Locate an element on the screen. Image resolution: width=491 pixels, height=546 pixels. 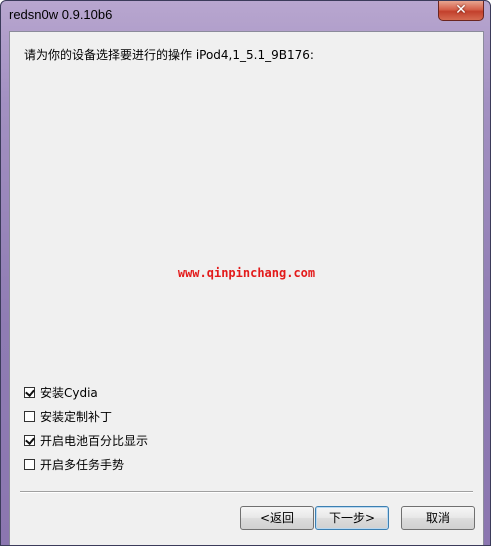
watermark-text: www.qinpinchang.com is located at coordinates (246, 273).